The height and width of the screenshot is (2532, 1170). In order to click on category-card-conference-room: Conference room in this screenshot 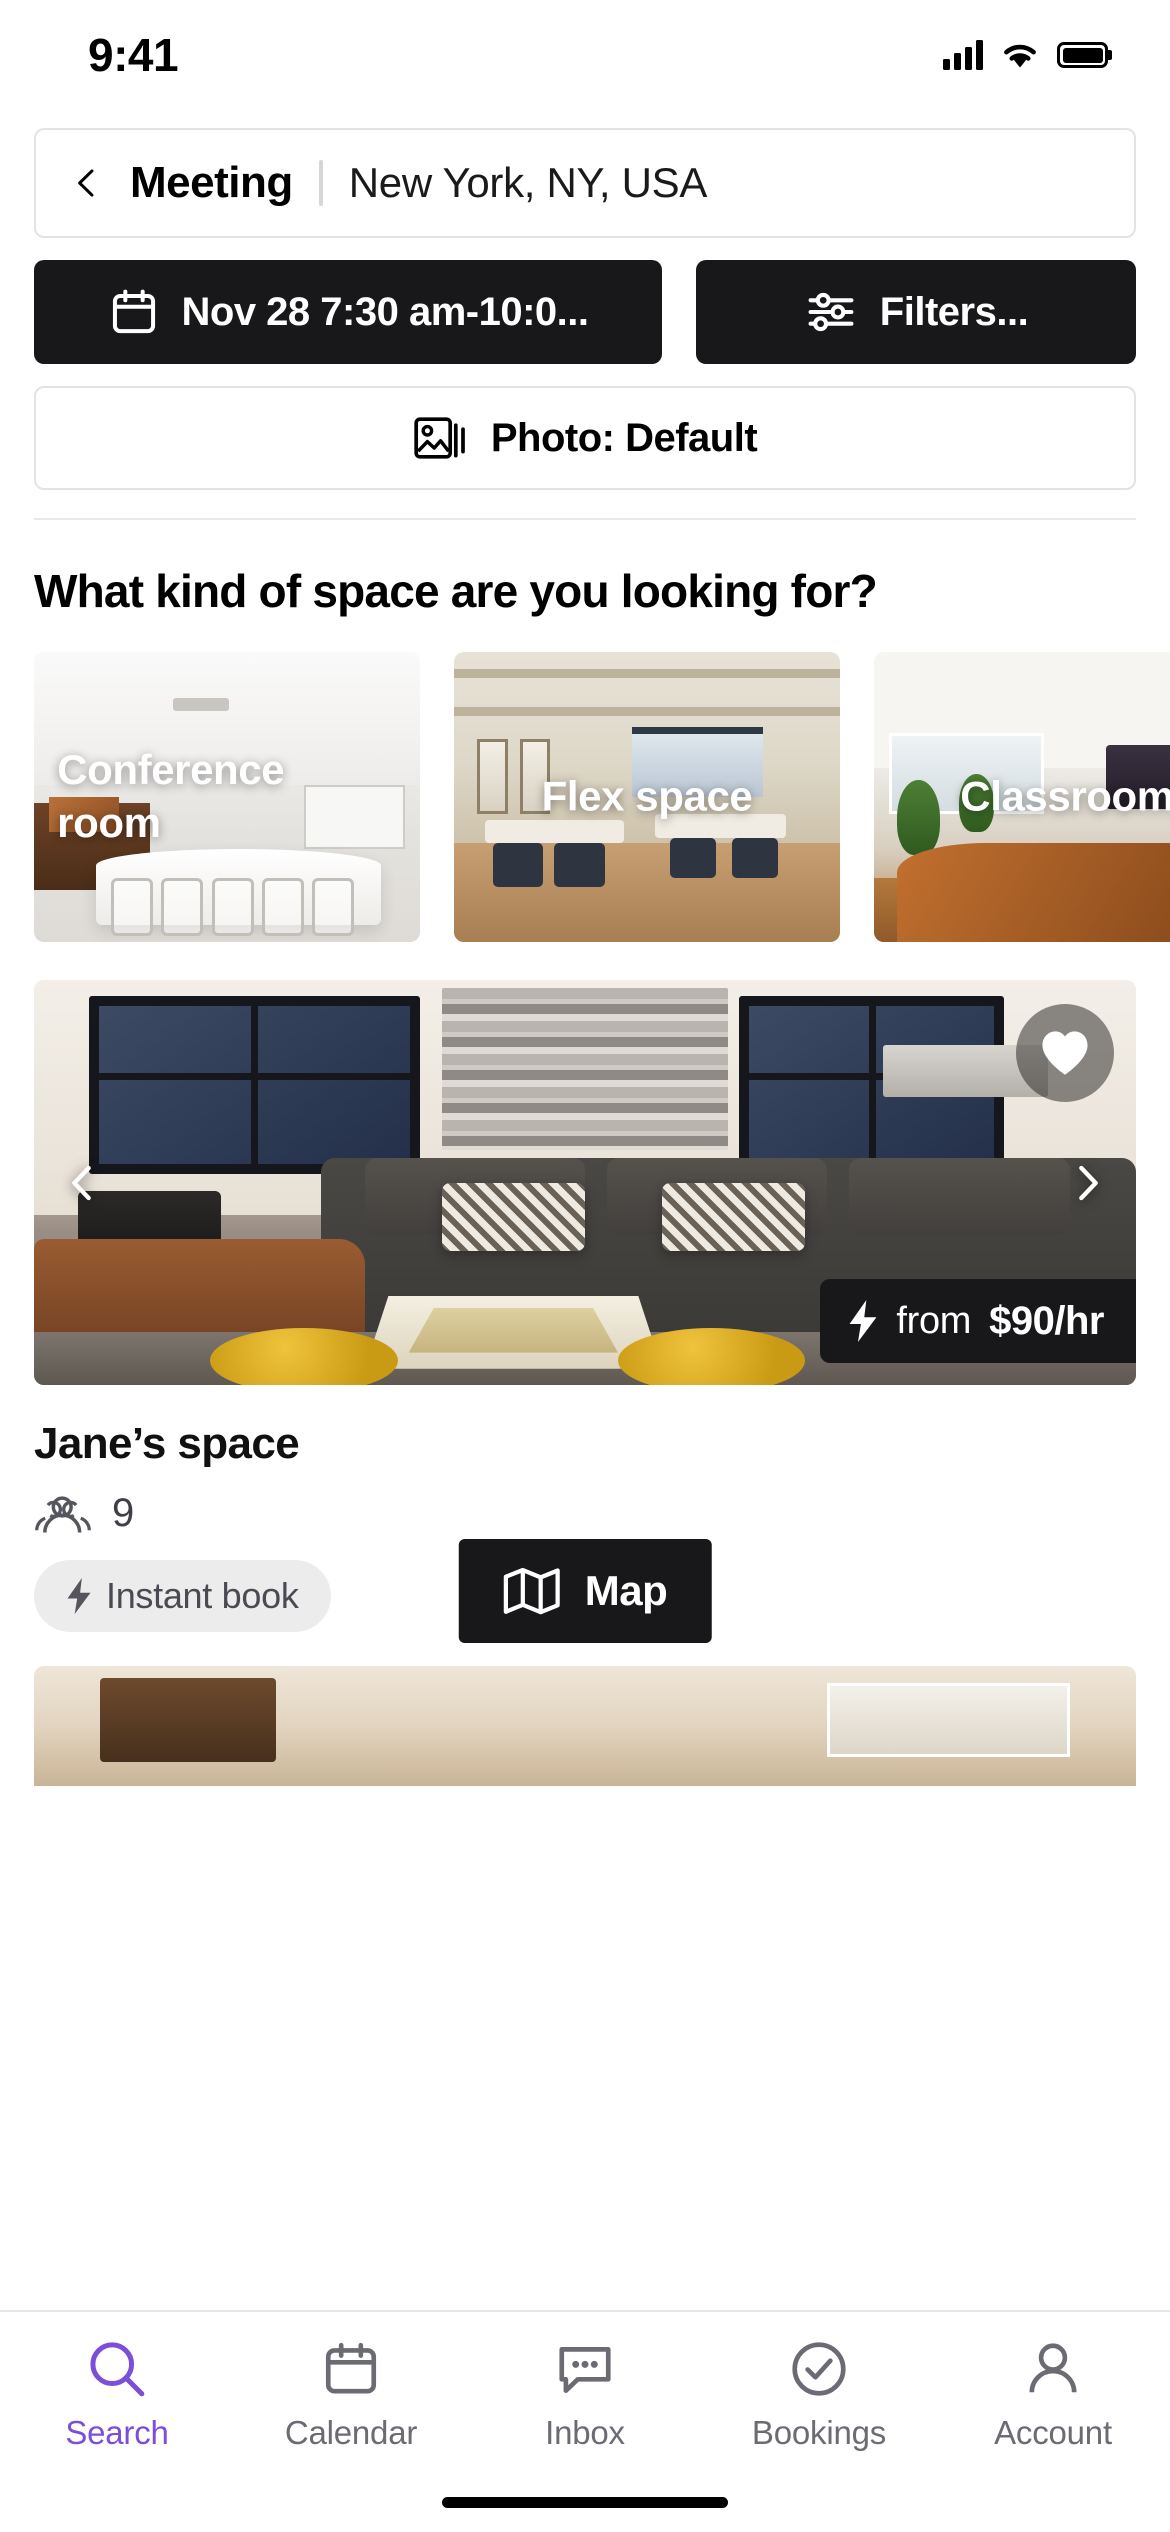, I will do `click(227, 797)`.